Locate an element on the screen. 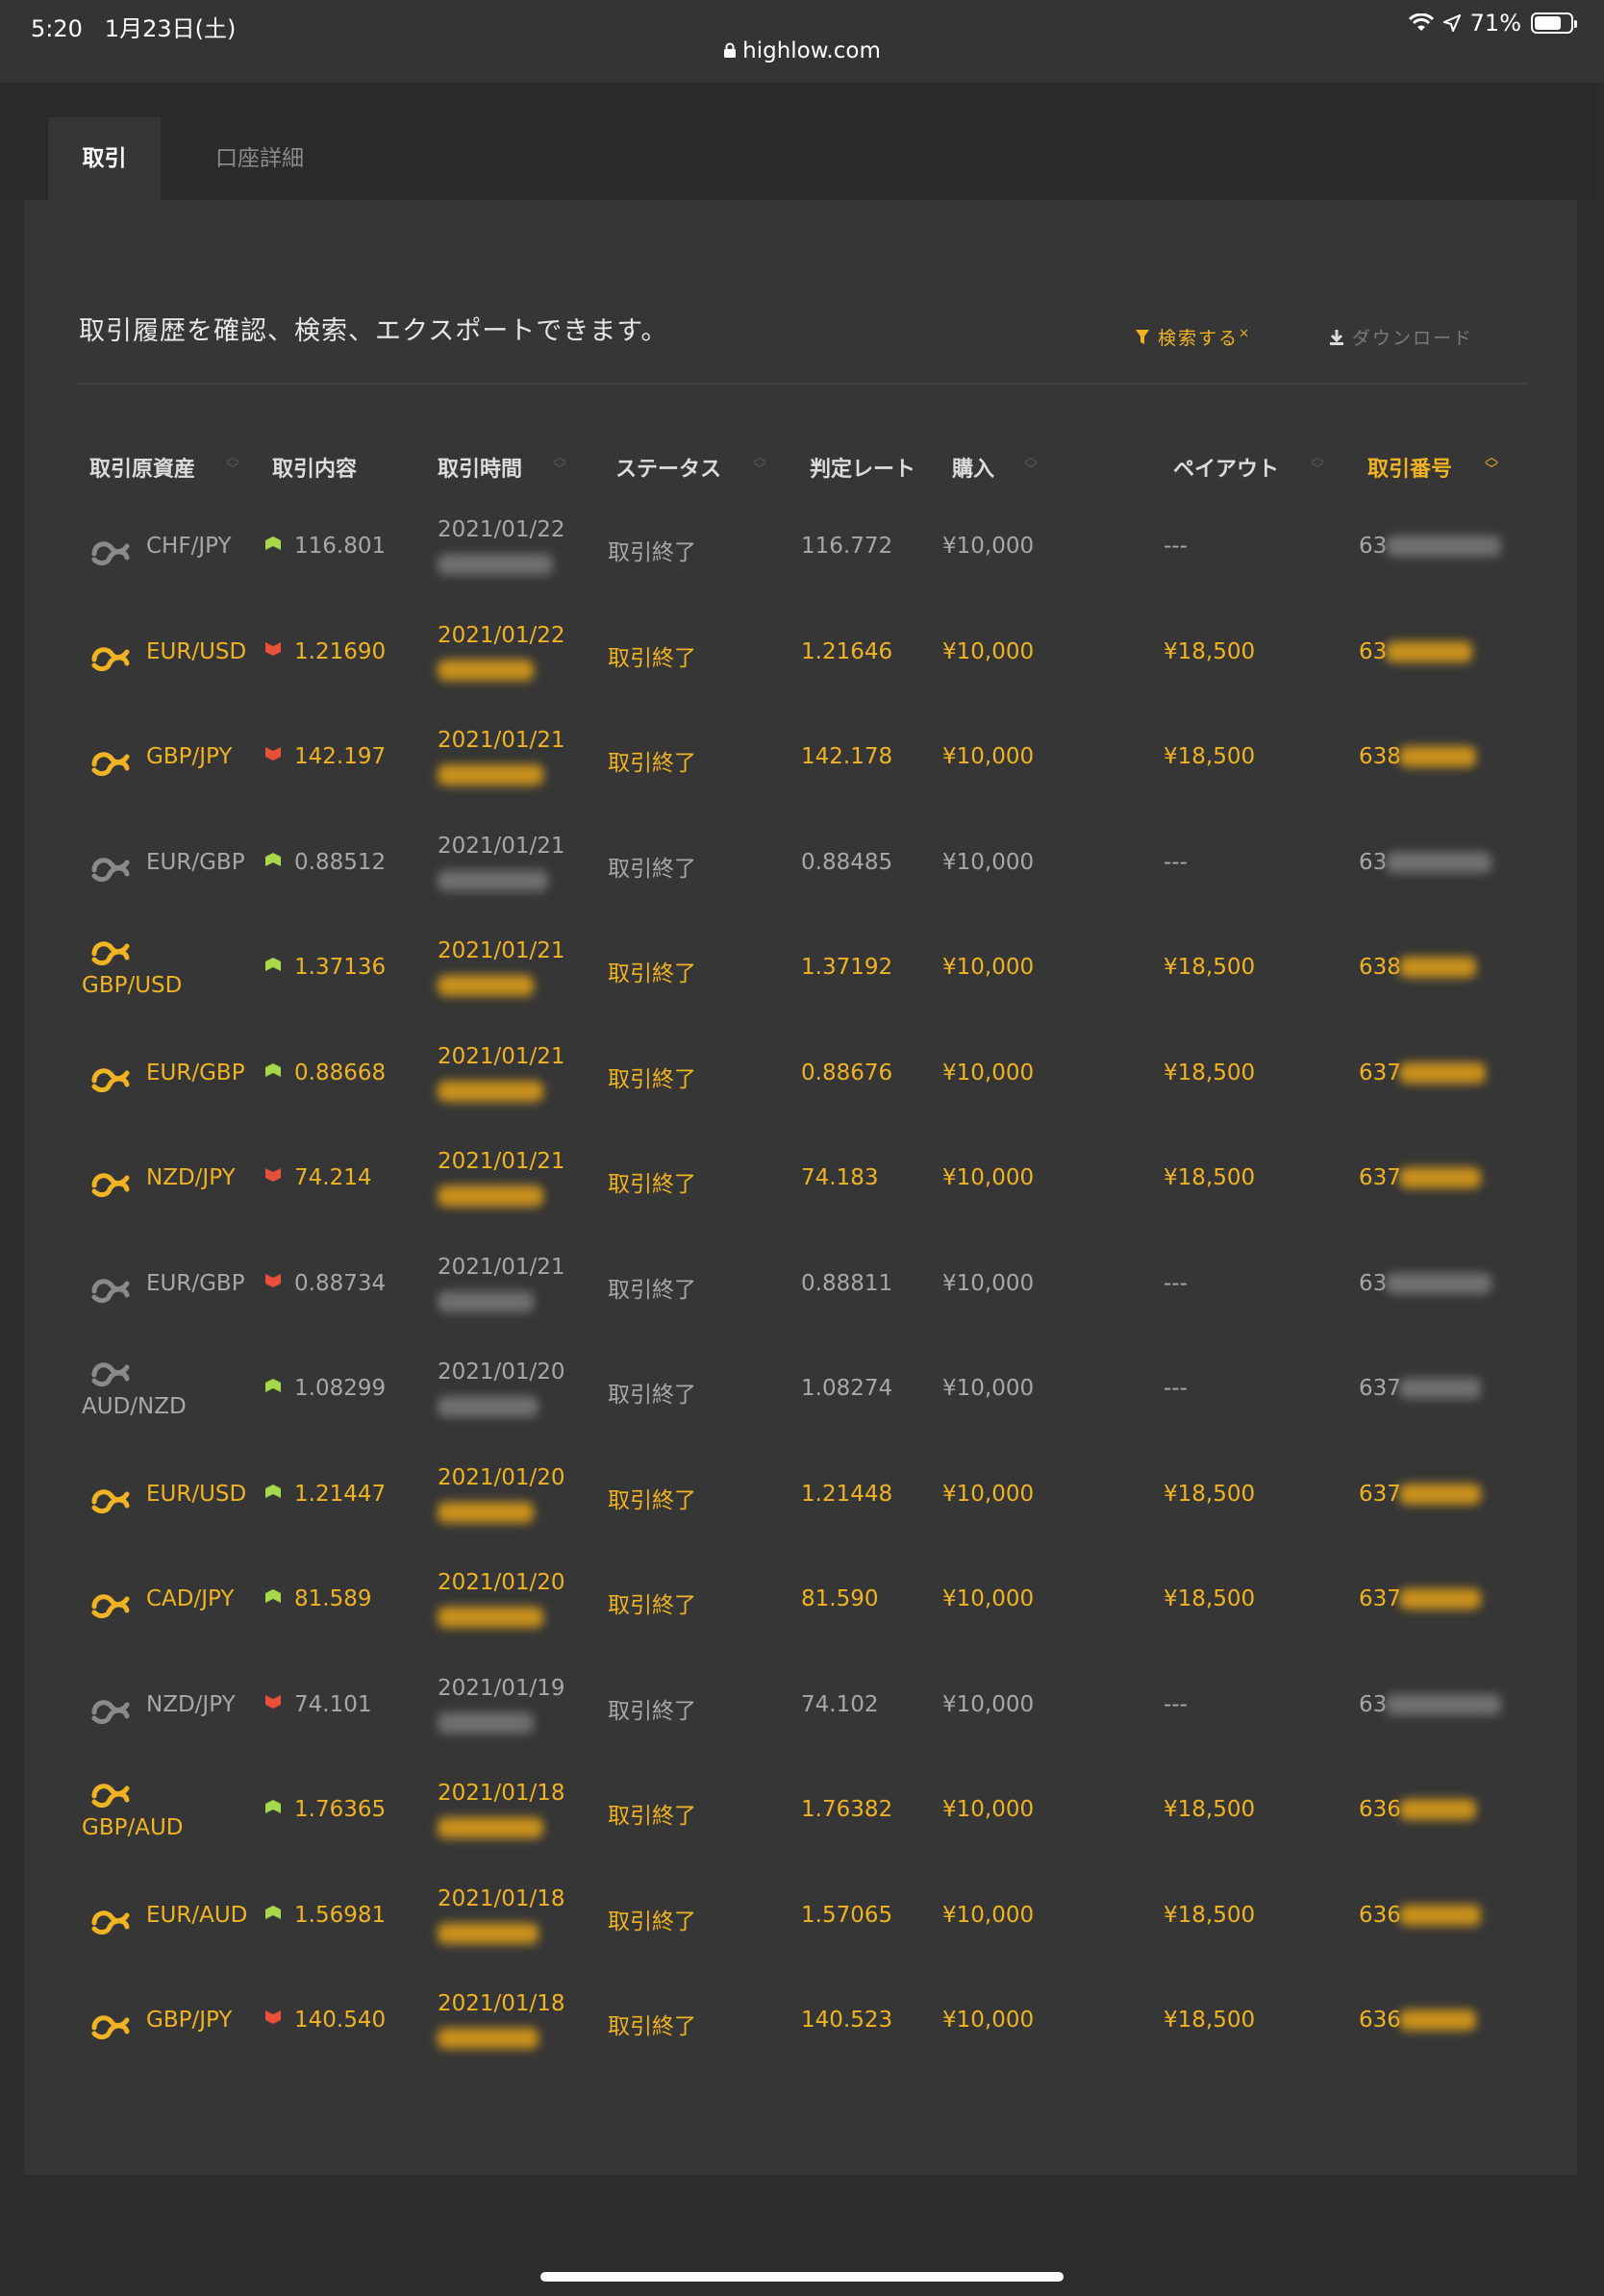 The height and width of the screenshot is (2296, 1604). trade-date: 2021/01/18 is located at coordinates (501, 1793).